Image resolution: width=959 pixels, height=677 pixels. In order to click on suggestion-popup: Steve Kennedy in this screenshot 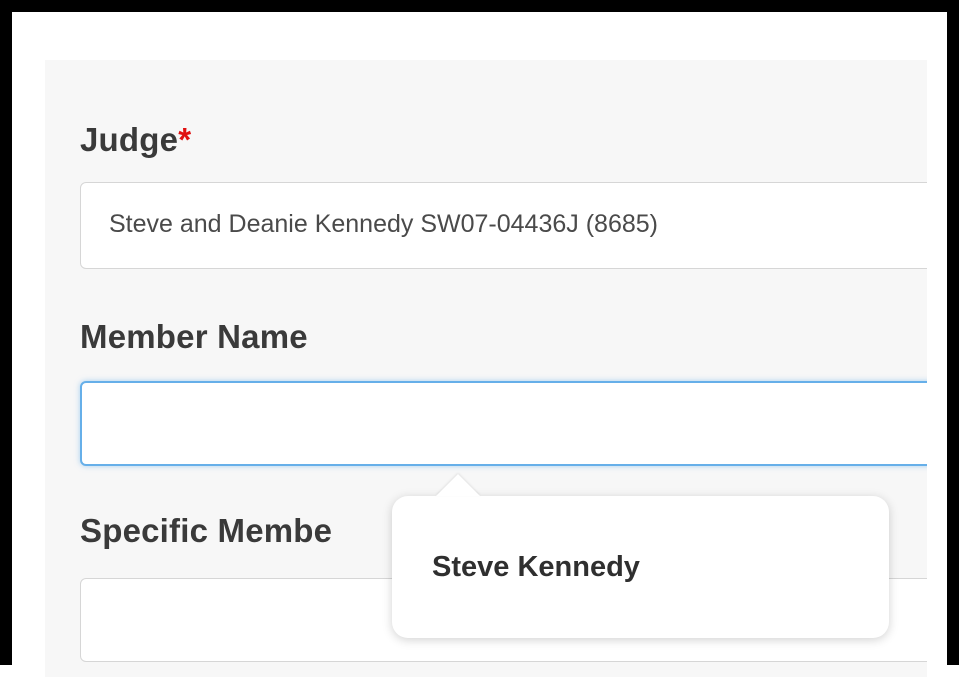, I will do `click(640, 556)`.